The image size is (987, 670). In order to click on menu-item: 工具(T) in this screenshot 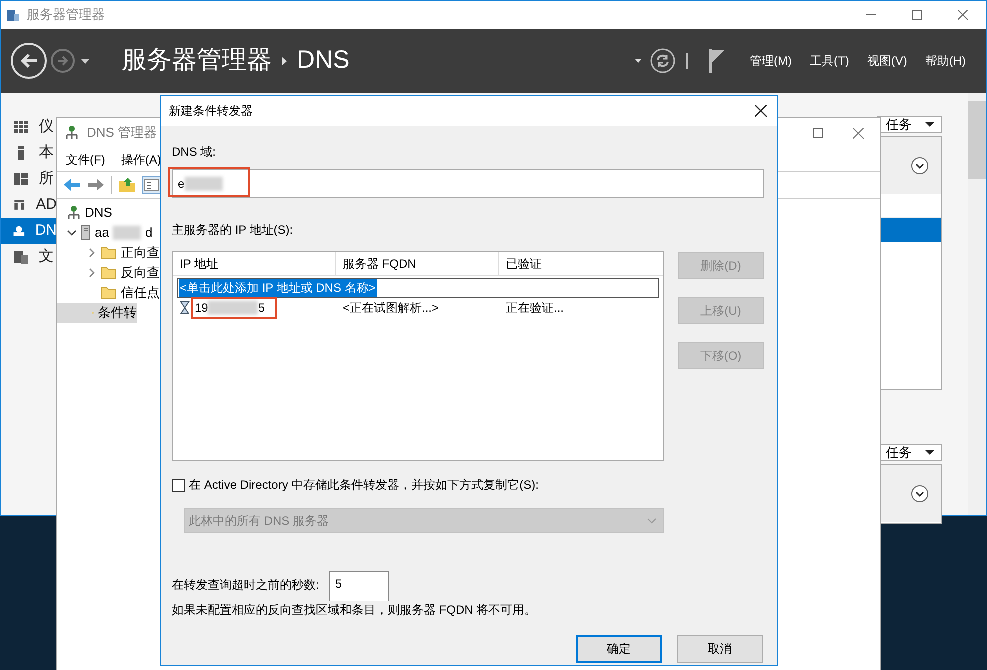, I will do `click(830, 61)`.